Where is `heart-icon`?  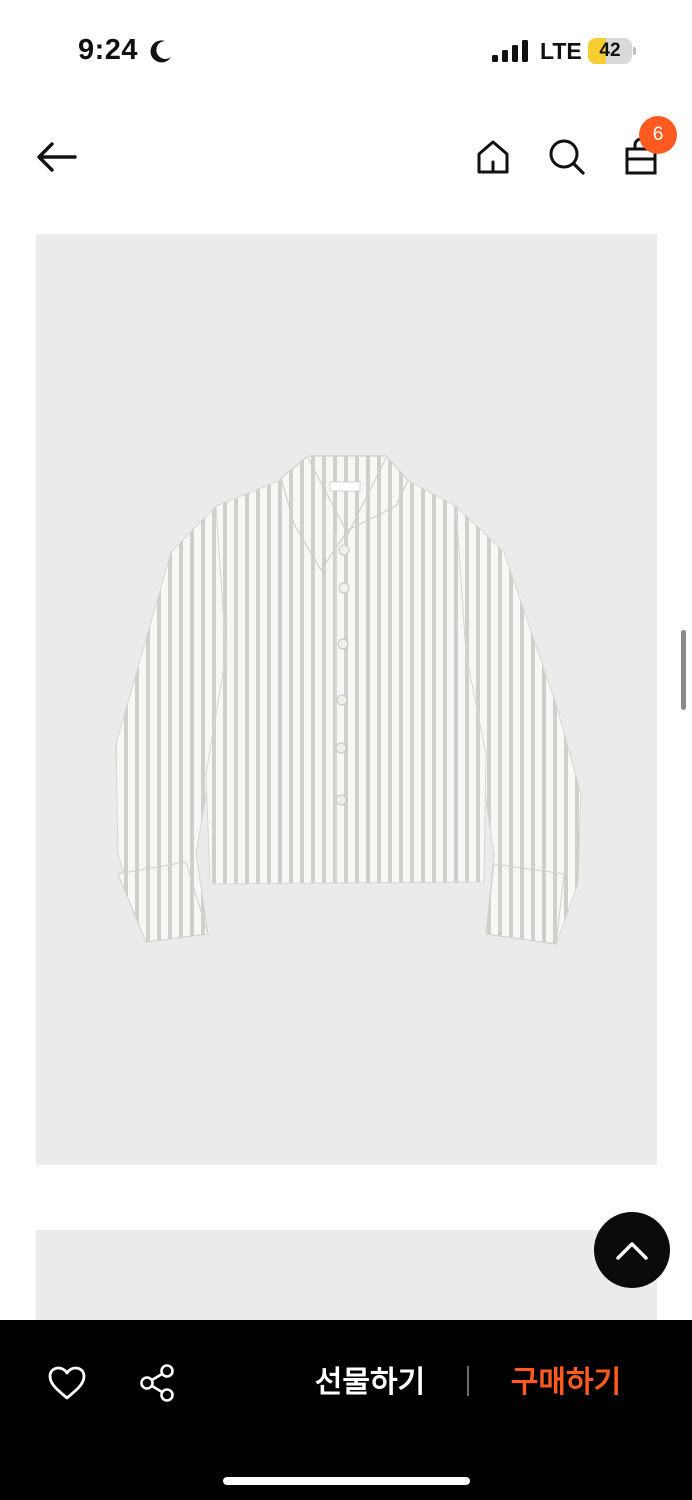 heart-icon is located at coordinates (67, 1383).